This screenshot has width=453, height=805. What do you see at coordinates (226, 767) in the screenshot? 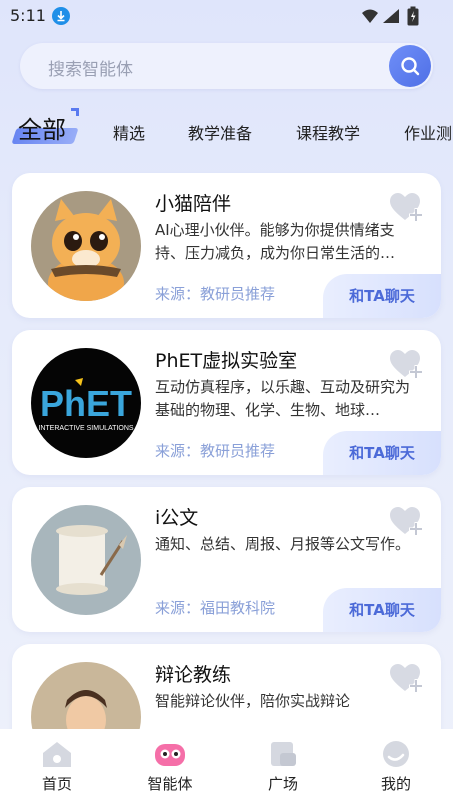
I see `bottom-nav: 首页 智能体 广场 我的` at bounding box center [226, 767].